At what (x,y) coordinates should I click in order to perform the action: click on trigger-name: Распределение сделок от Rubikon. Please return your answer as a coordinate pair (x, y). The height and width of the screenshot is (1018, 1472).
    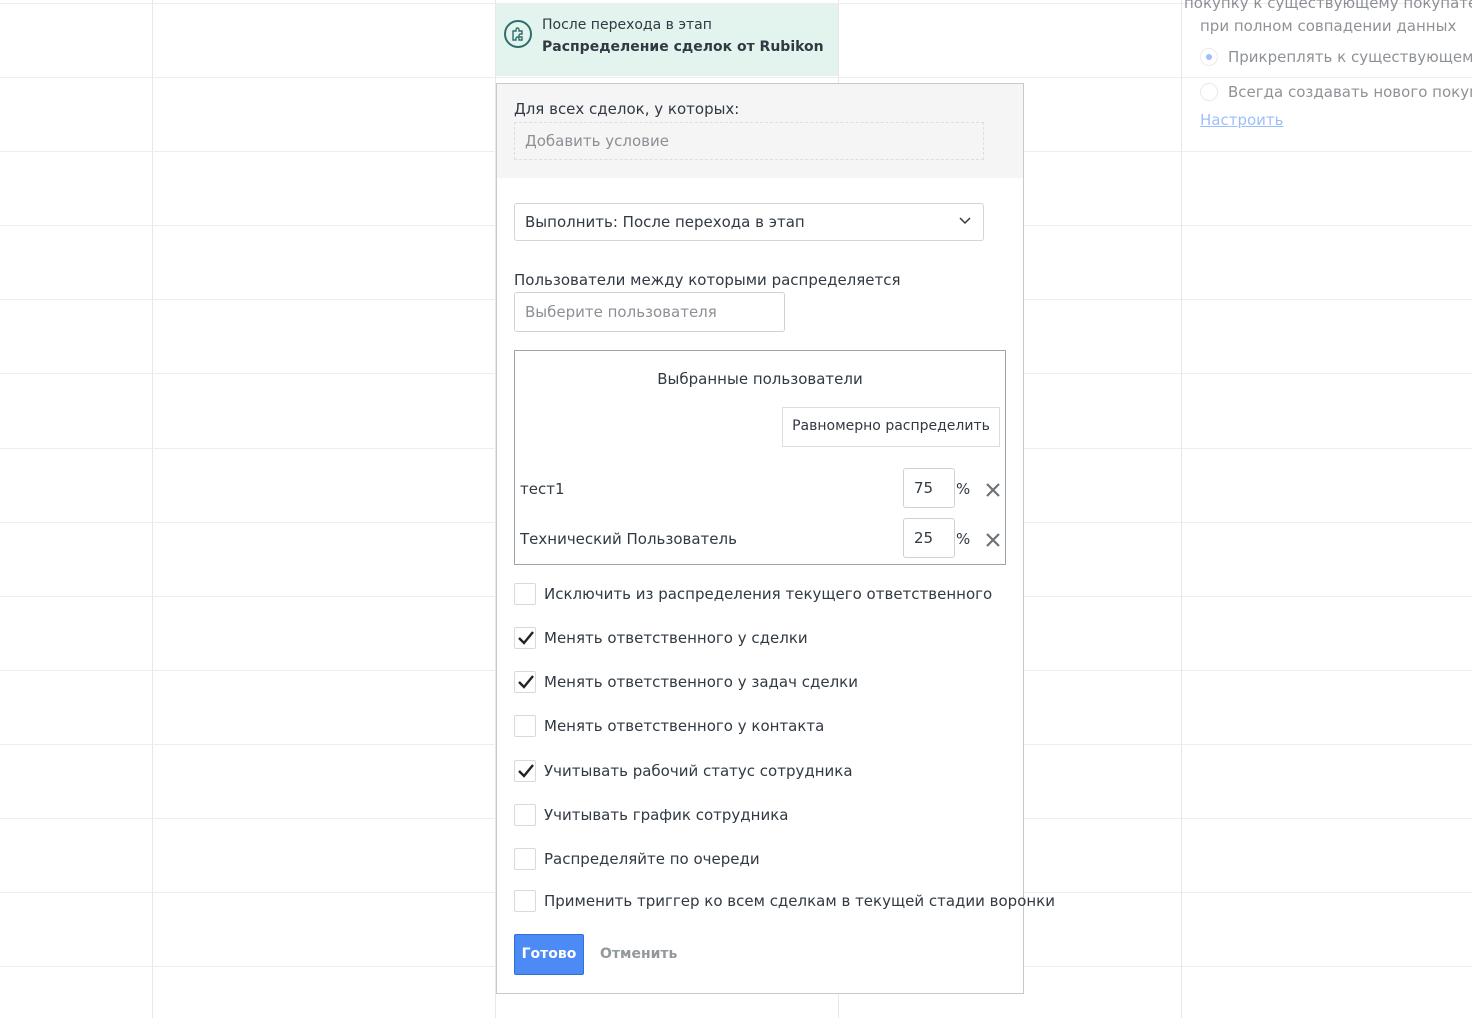
    Looking at the image, I should click on (683, 47).